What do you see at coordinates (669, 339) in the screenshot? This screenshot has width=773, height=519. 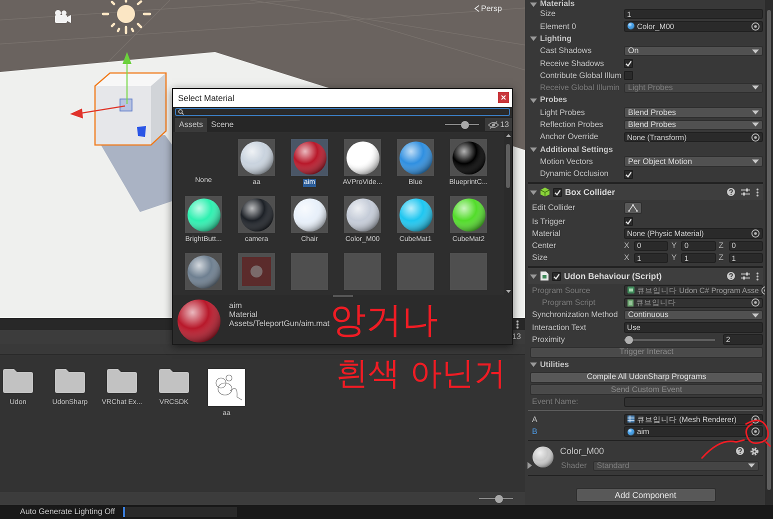 I see `slider-track` at bounding box center [669, 339].